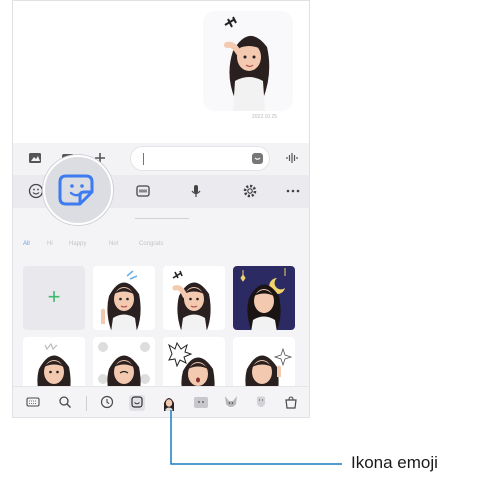  What do you see at coordinates (169, 403) in the screenshot?
I see `ar-emoji-icon` at bounding box center [169, 403].